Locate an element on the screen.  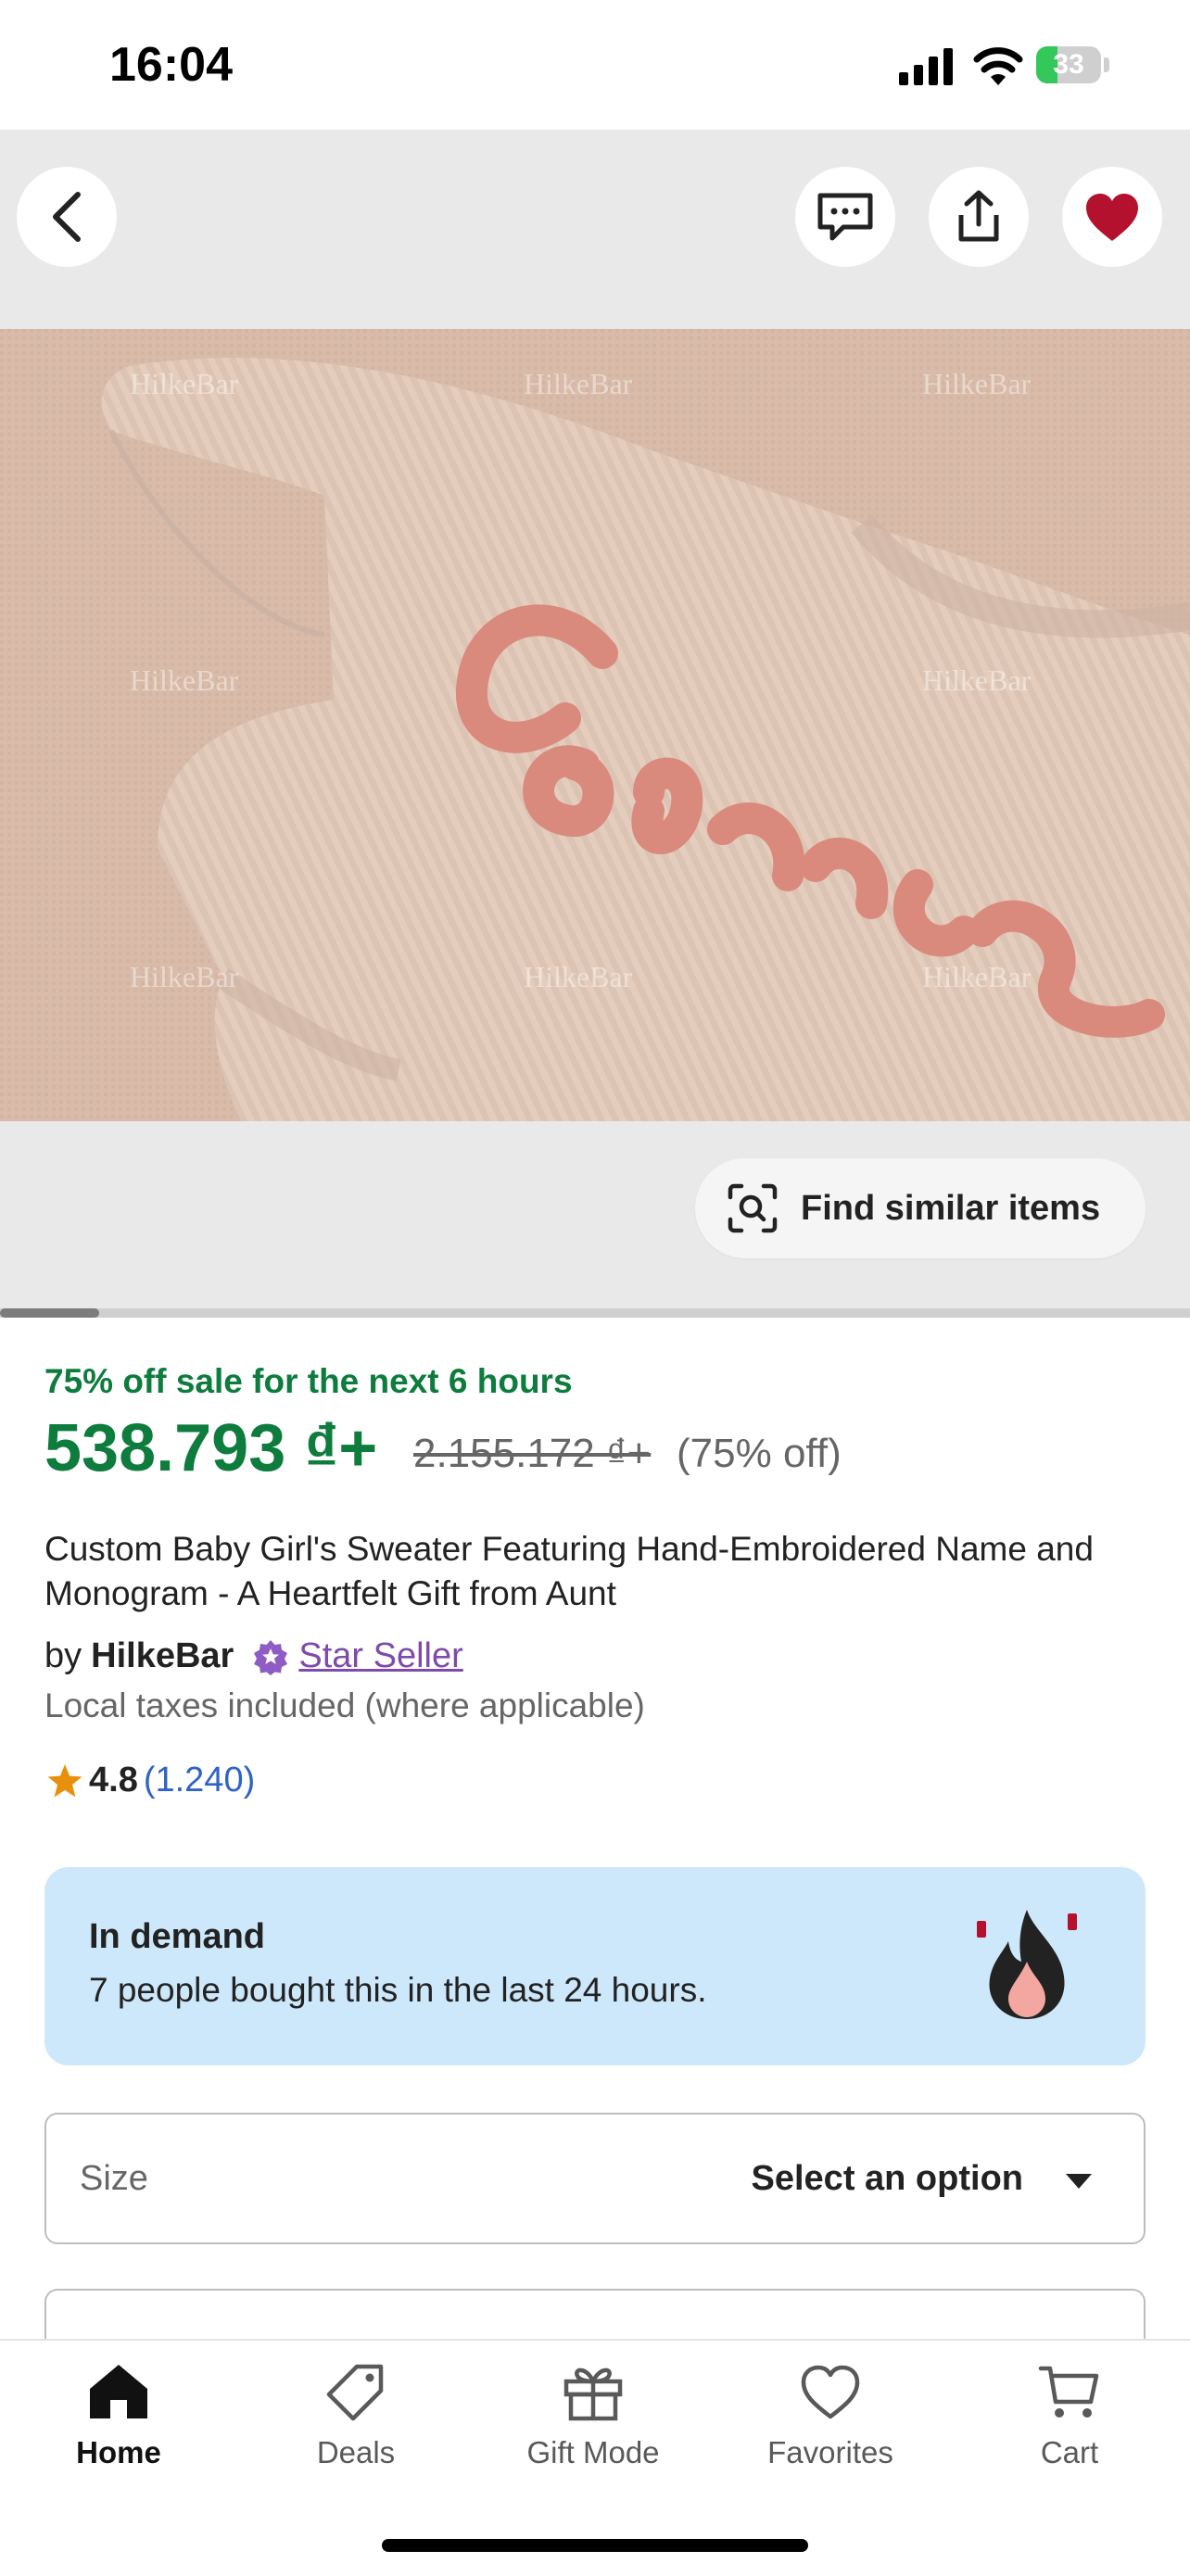
home-icon is located at coordinates (118, 2391).